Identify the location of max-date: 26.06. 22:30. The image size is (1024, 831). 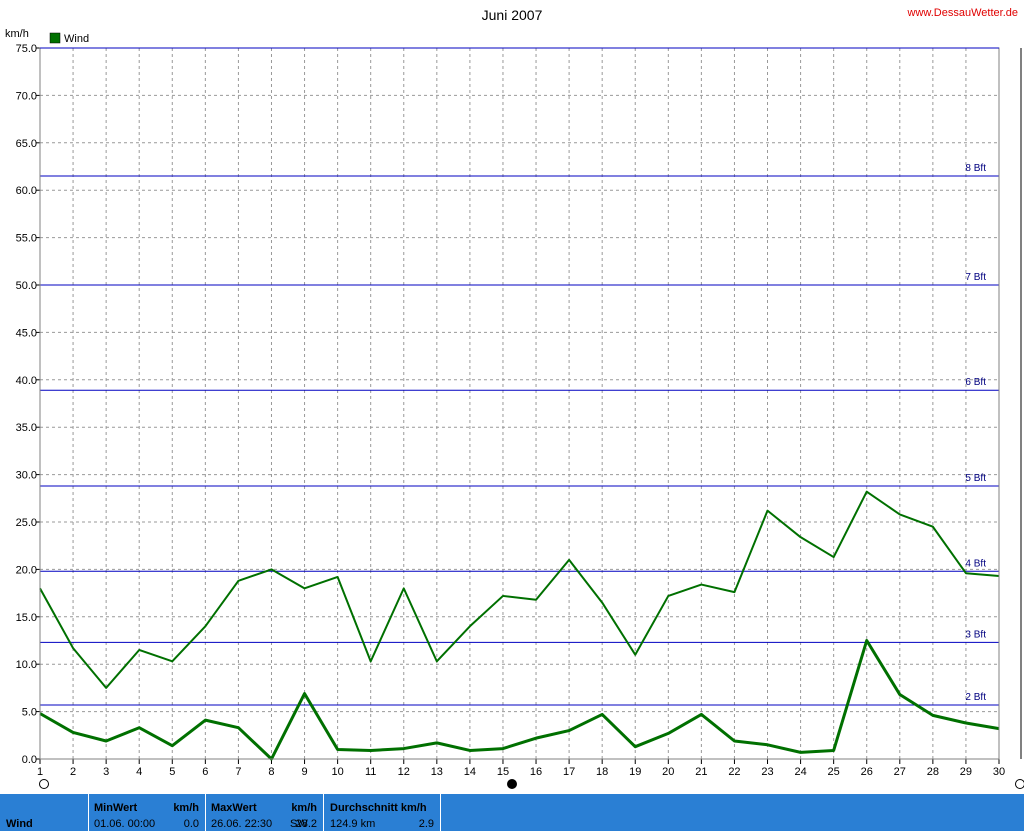
(242, 824).